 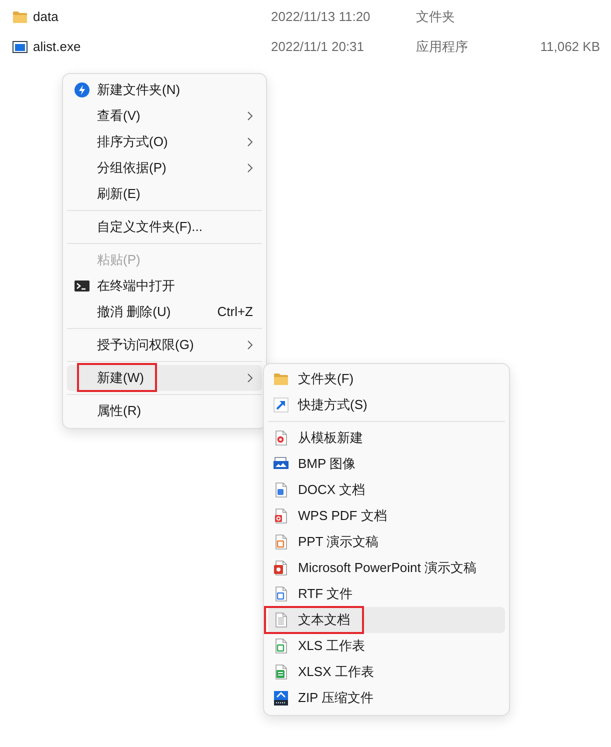 What do you see at coordinates (281, 620) in the screenshot?
I see `text-document-icon` at bounding box center [281, 620].